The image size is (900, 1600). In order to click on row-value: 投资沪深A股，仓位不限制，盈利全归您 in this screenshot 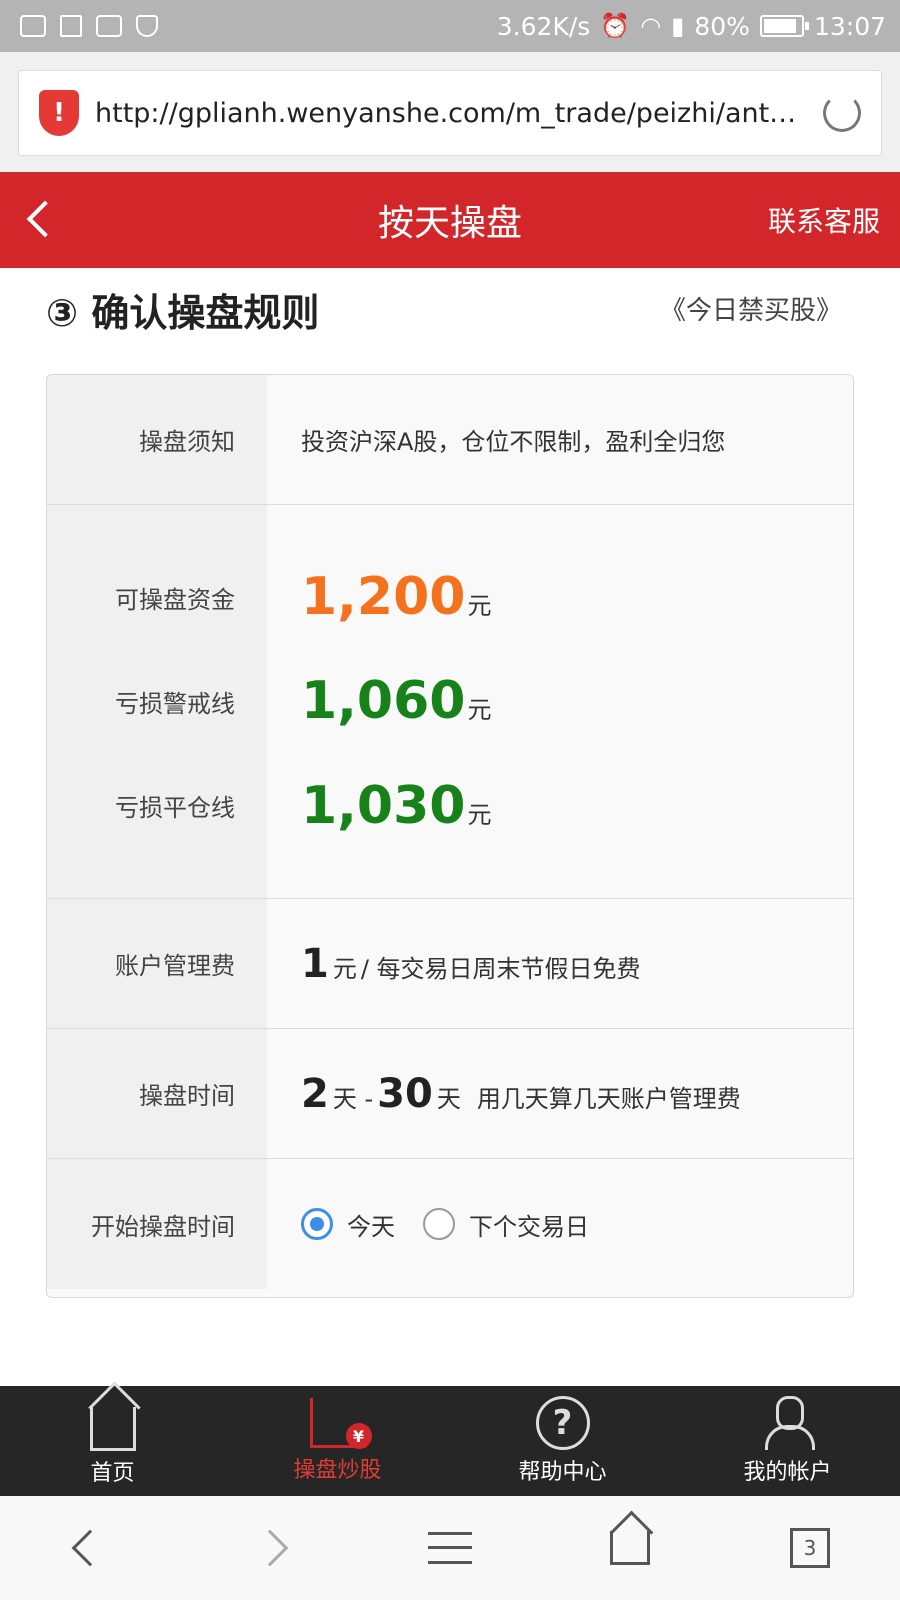, I will do `click(560, 439)`.